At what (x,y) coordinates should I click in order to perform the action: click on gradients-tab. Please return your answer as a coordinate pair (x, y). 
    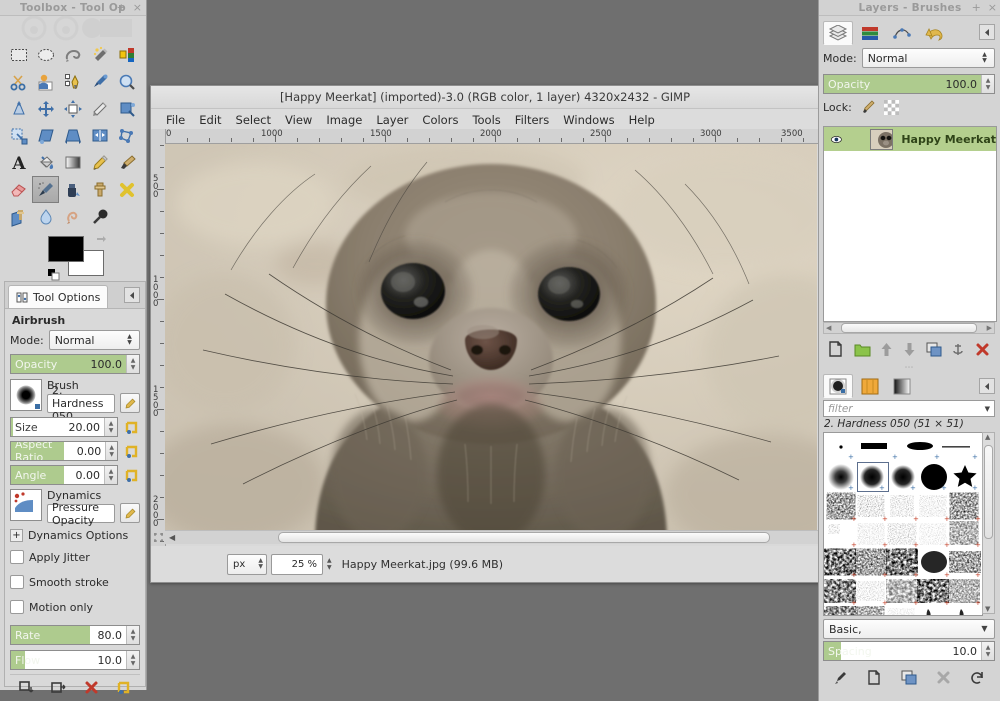
    Looking at the image, I should click on (902, 386).